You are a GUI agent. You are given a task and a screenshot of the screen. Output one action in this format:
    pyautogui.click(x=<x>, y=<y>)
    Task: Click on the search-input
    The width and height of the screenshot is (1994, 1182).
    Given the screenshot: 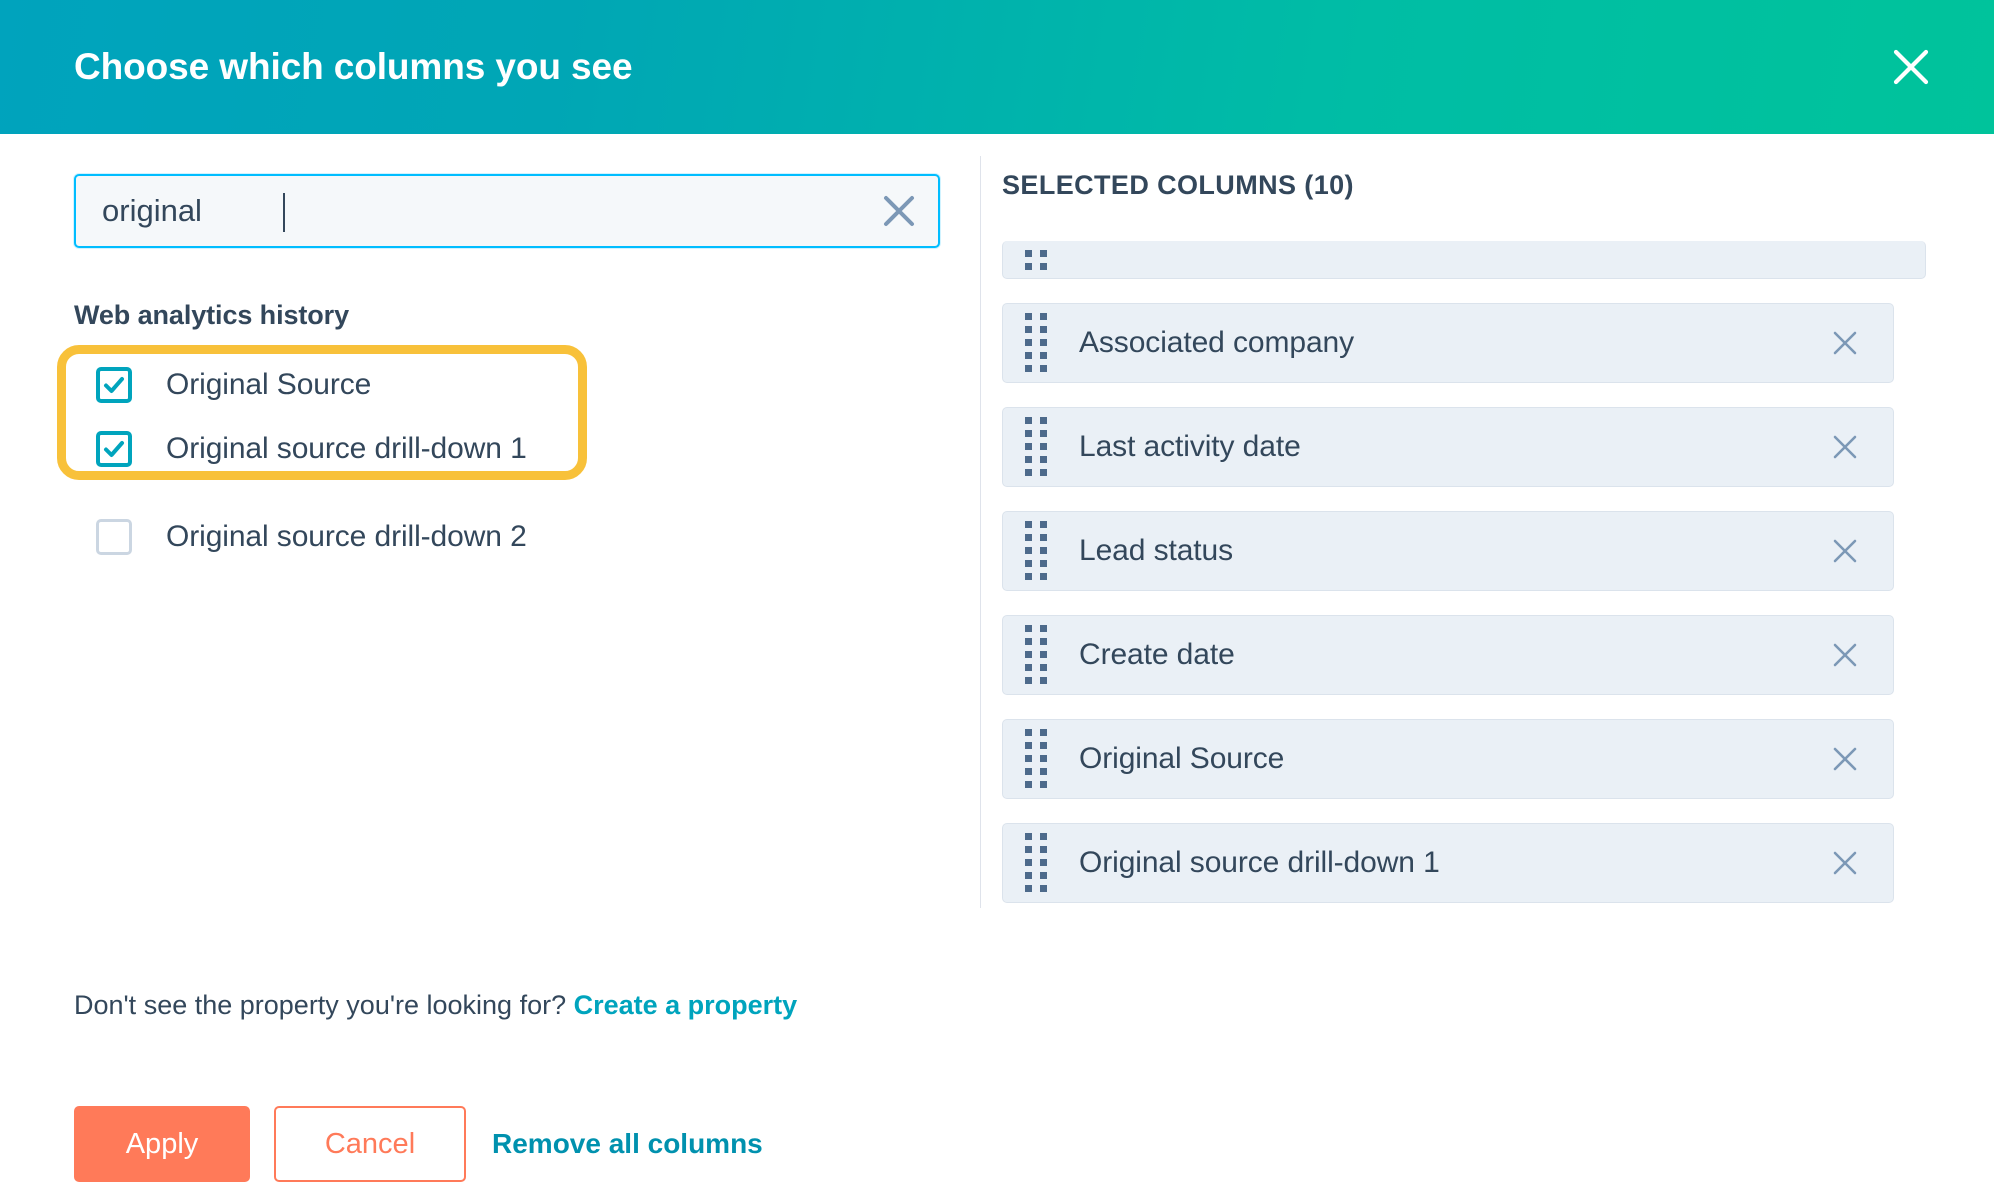 What is the action you would take?
    pyautogui.click(x=468, y=211)
    